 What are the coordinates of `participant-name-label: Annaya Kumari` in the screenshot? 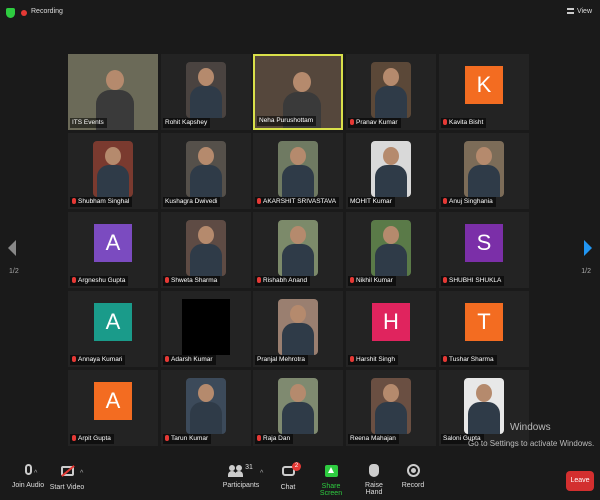 It's located at (98, 360).